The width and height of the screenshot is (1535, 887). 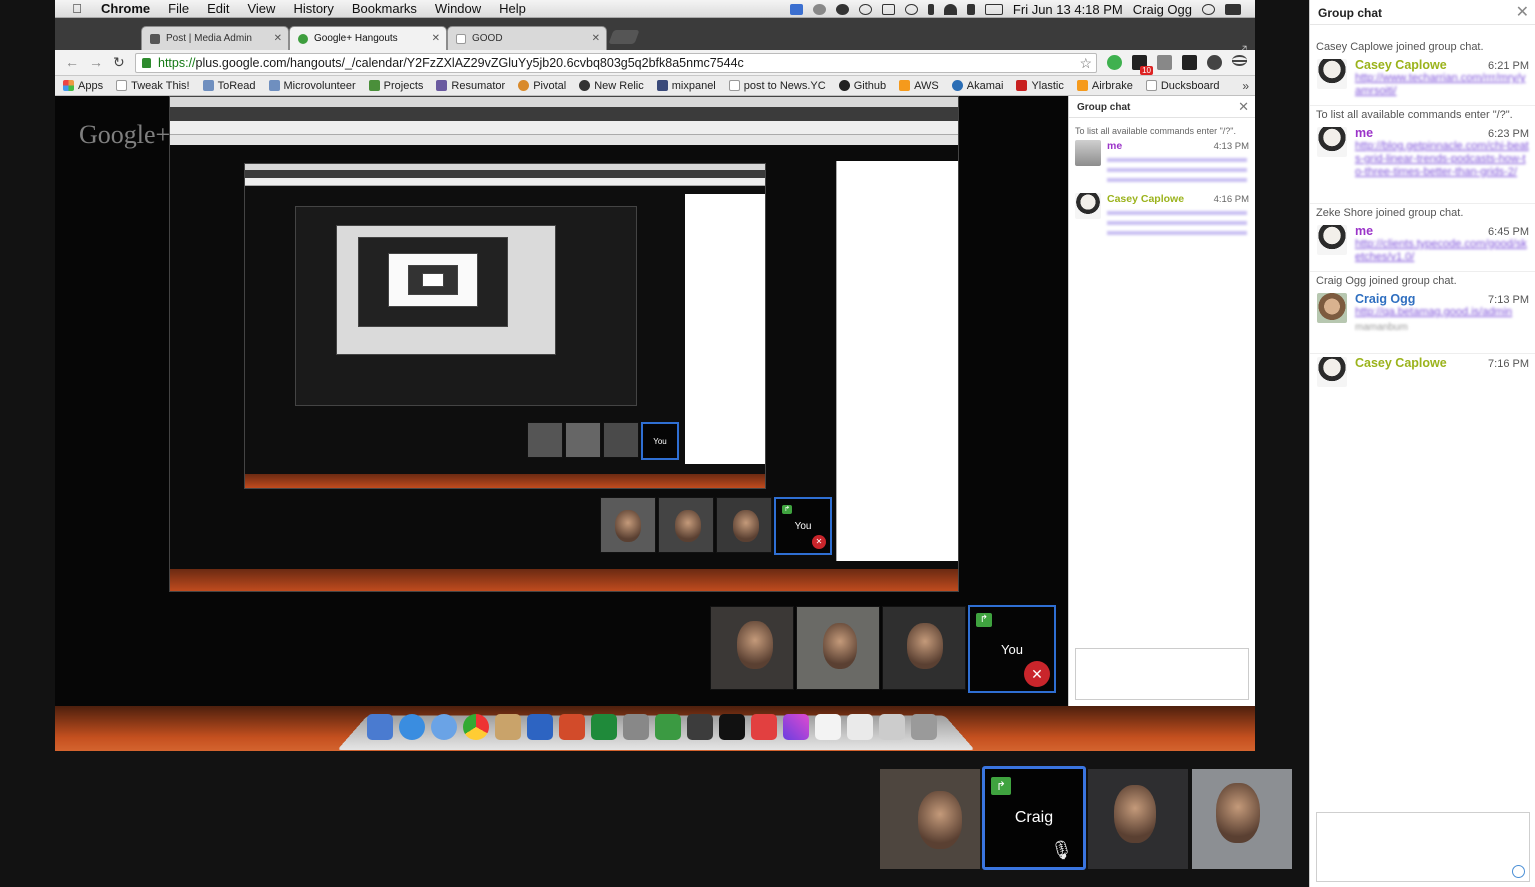 What do you see at coordinates (209, 38) in the screenshot?
I see `tab-title: Post | Media Admin` at bounding box center [209, 38].